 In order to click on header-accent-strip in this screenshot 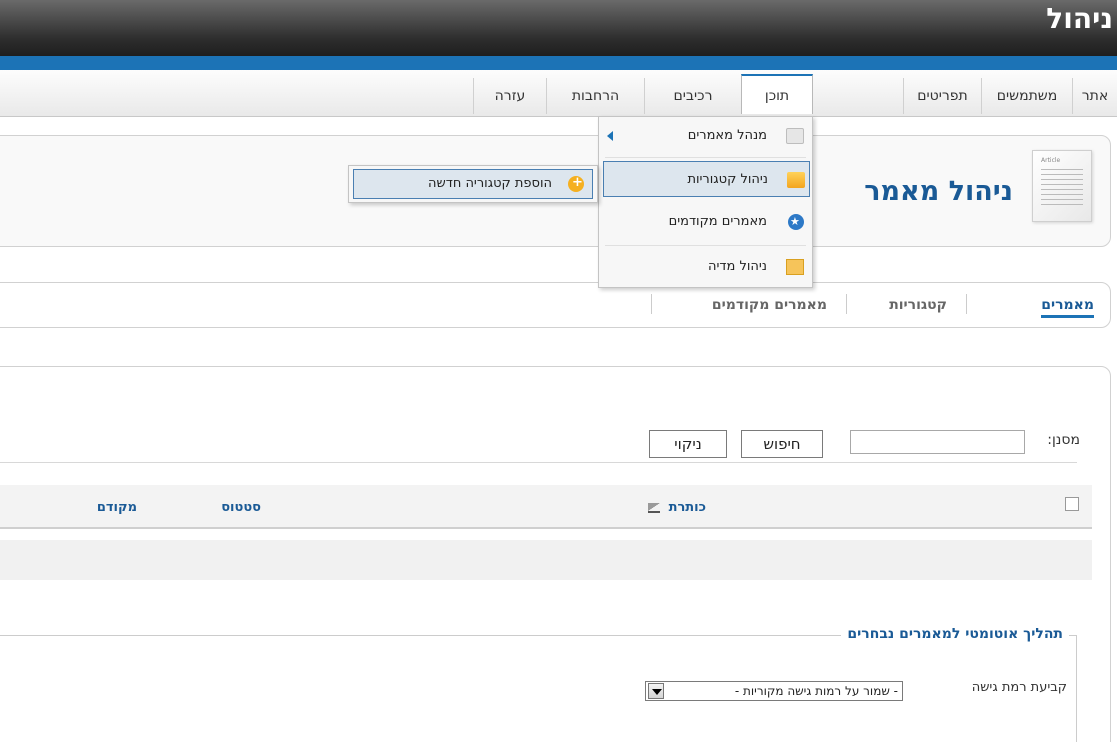, I will do `click(558, 63)`.